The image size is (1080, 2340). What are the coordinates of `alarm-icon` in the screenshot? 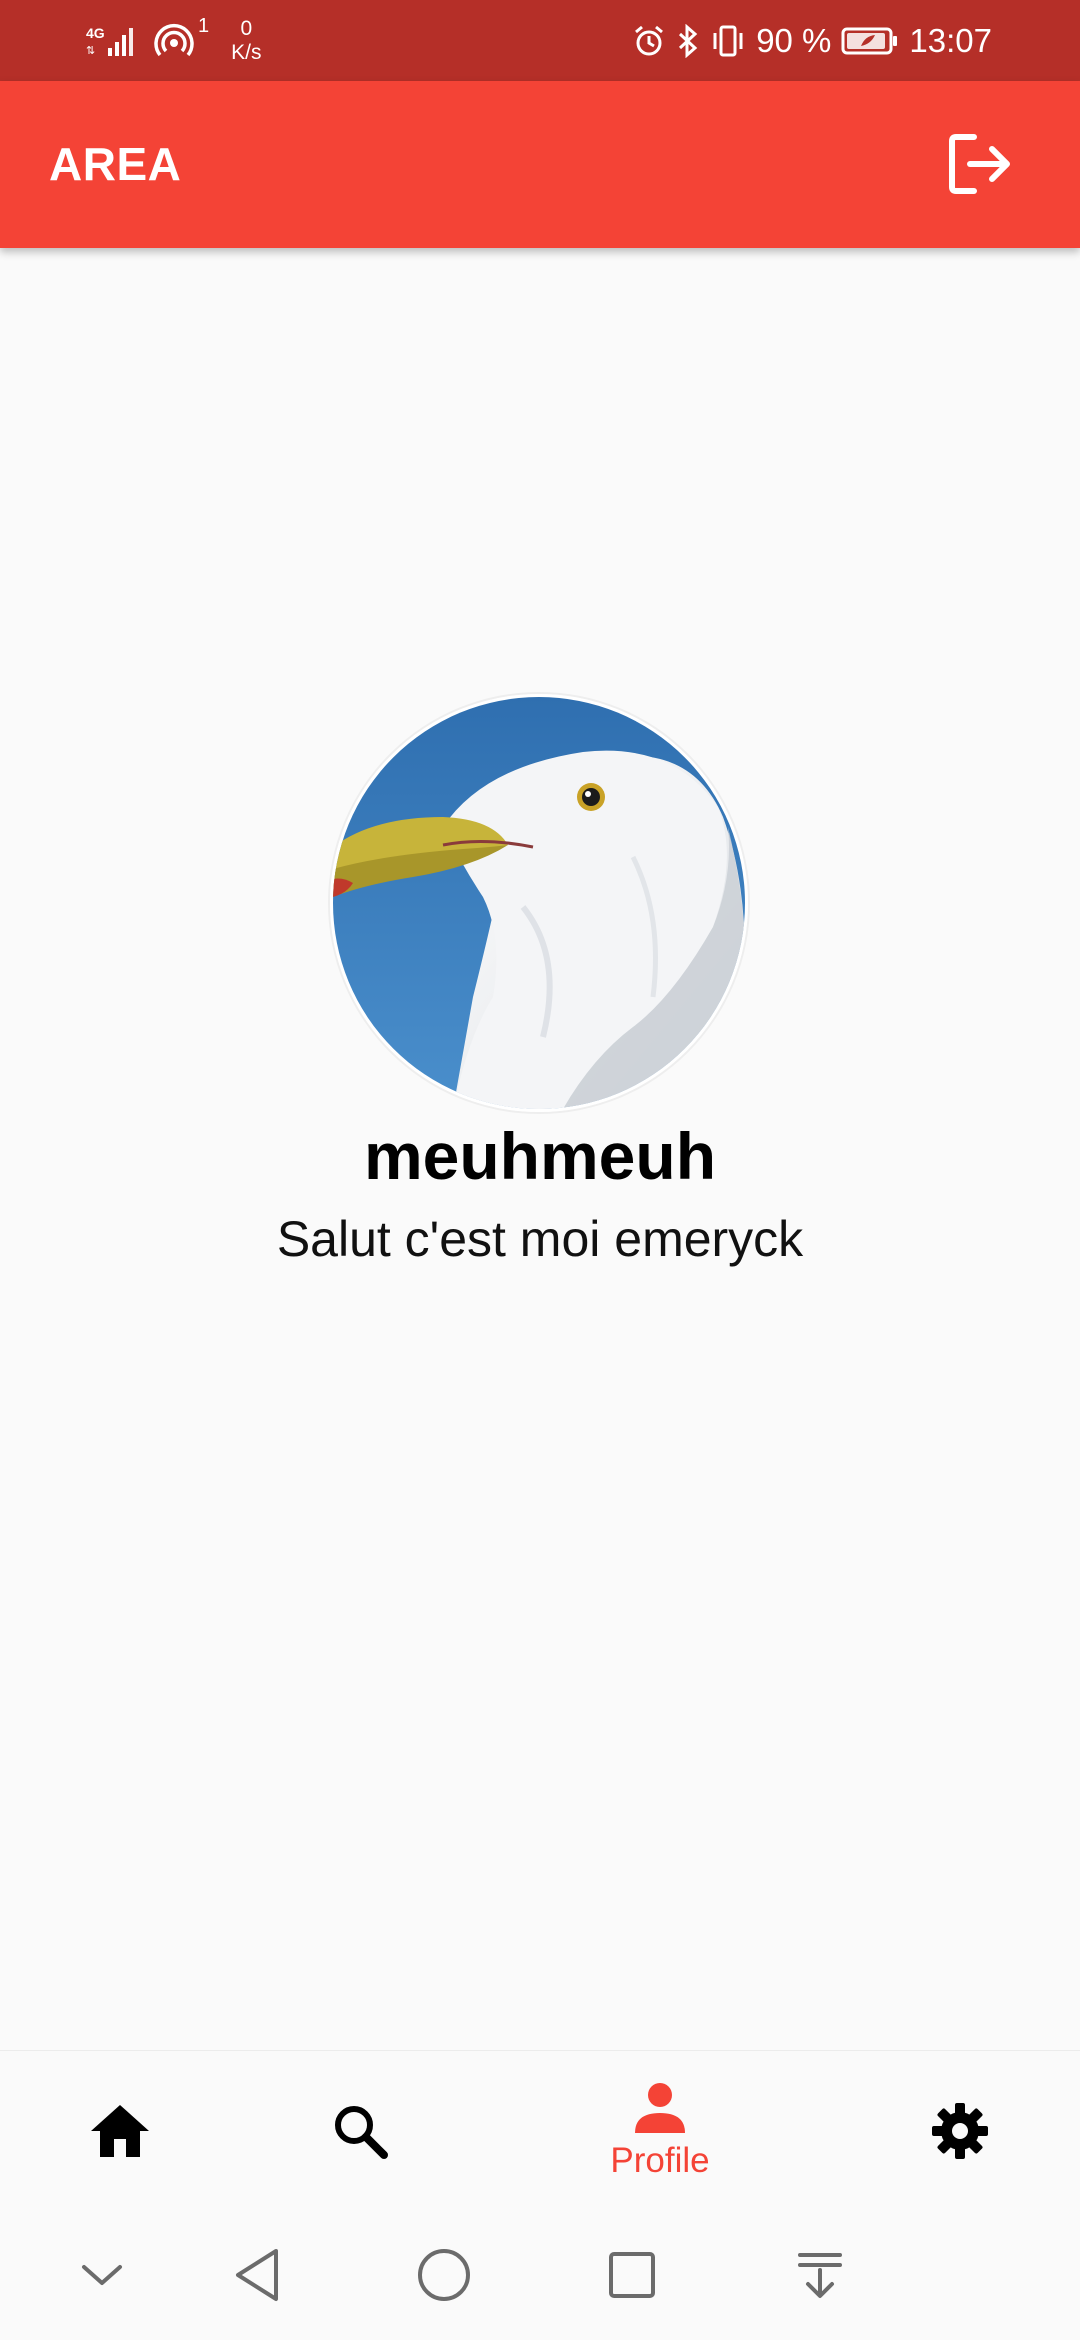 It's located at (649, 41).